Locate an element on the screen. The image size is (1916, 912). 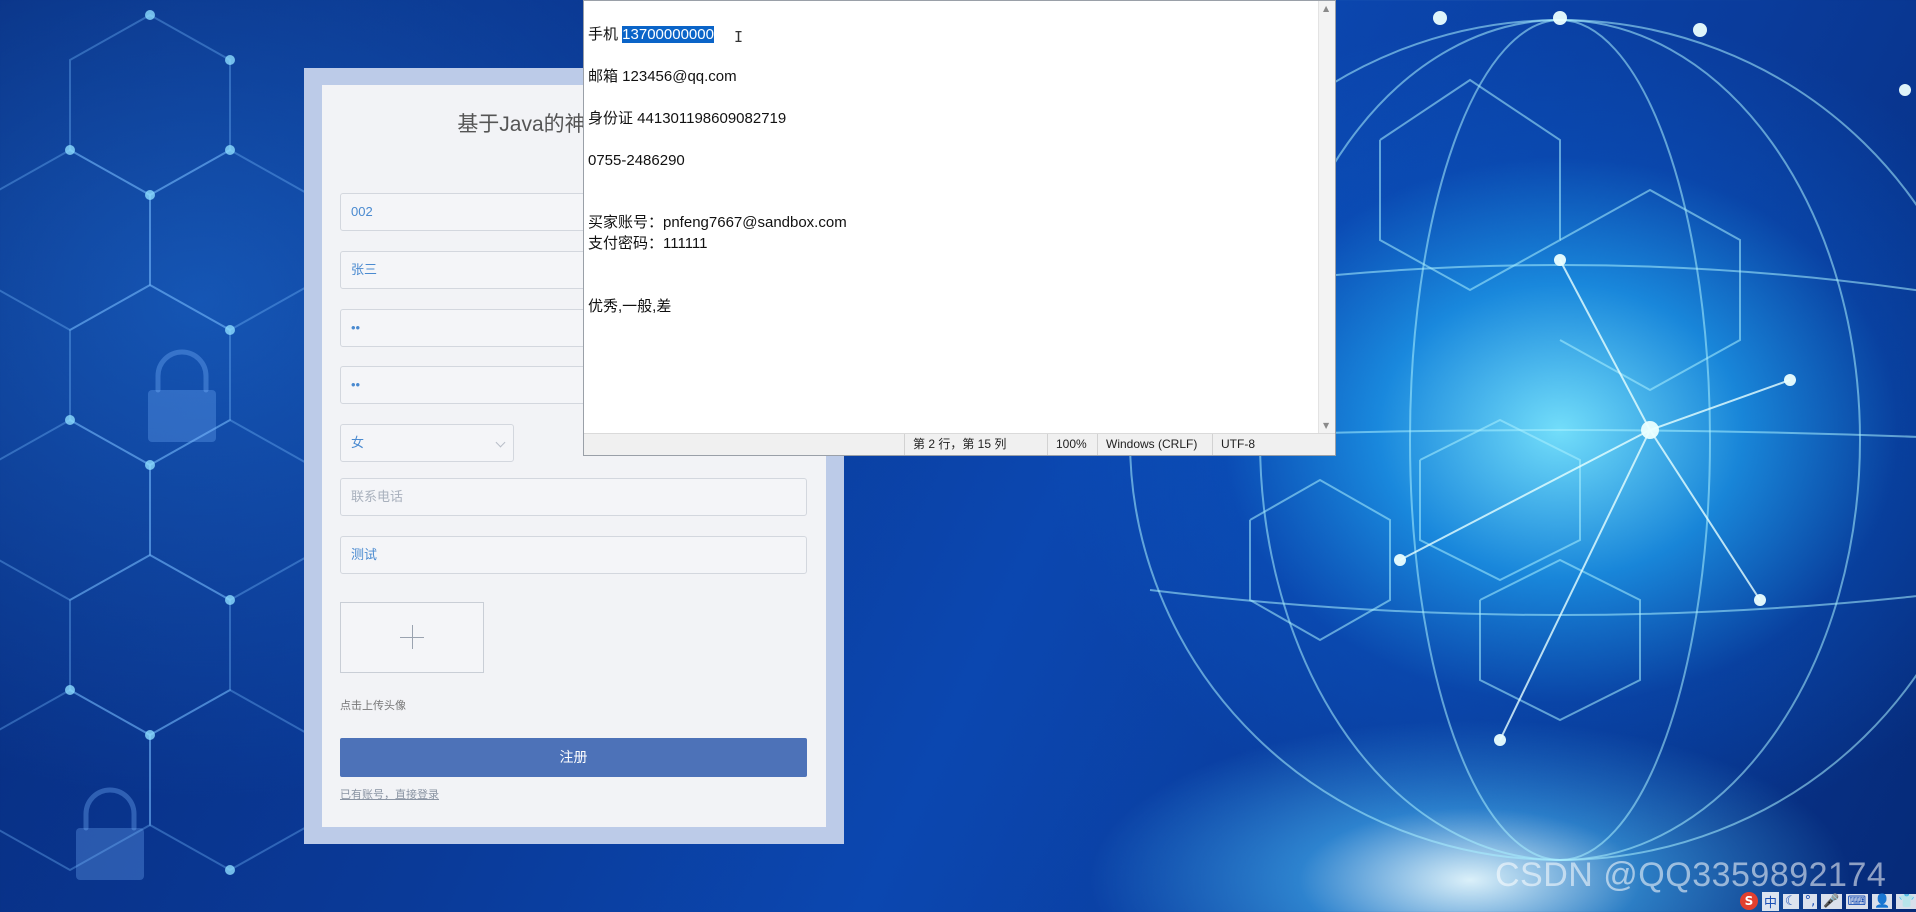
shirt-icon: 👕 is located at coordinates (1906, 901).